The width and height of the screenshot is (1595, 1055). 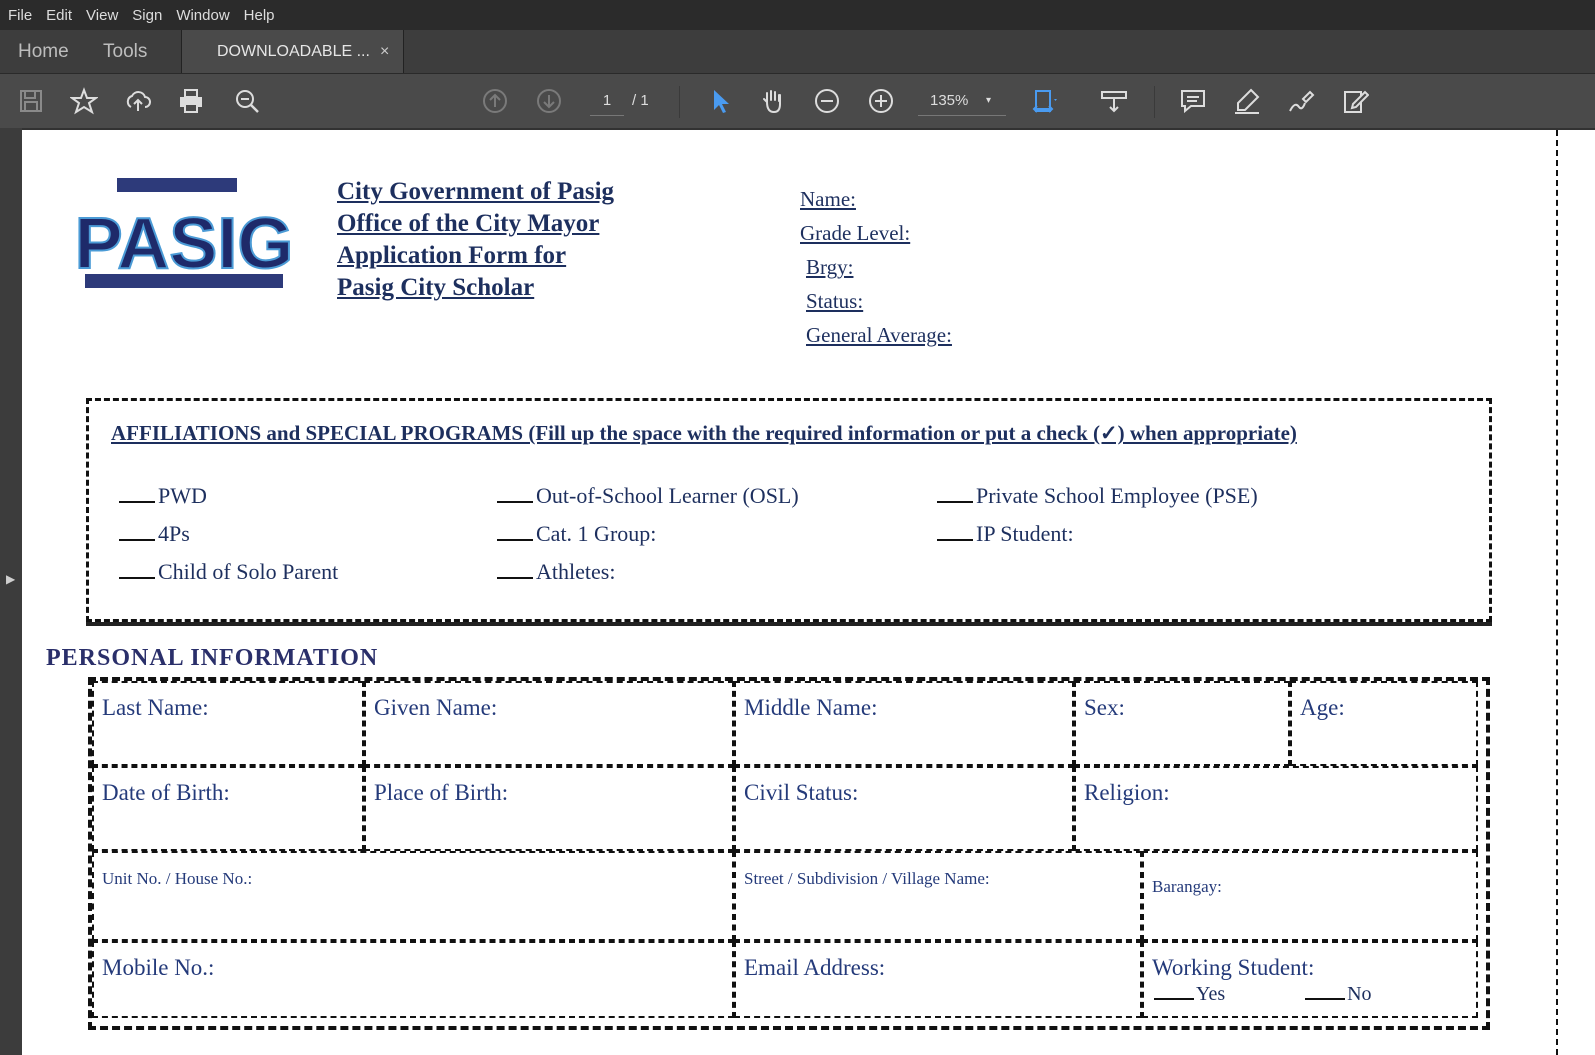 What do you see at coordinates (797, 101) in the screenshot?
I see `toolbar: 1 / 1 135% ▾` at bounding box center [797, 101].